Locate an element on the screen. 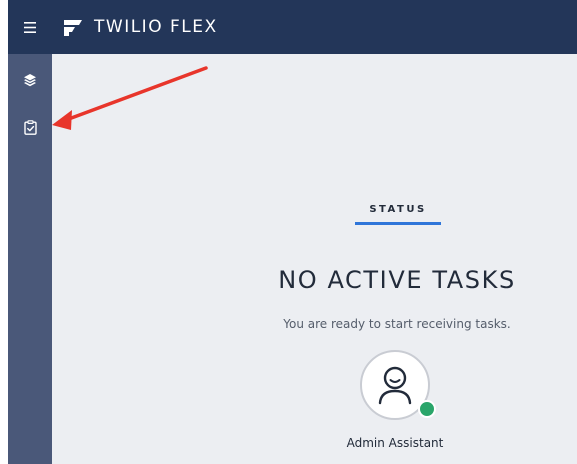 The image size is (577, 464). top-header-bar: TWILIO FLEX is located at coordinates (292, 27).